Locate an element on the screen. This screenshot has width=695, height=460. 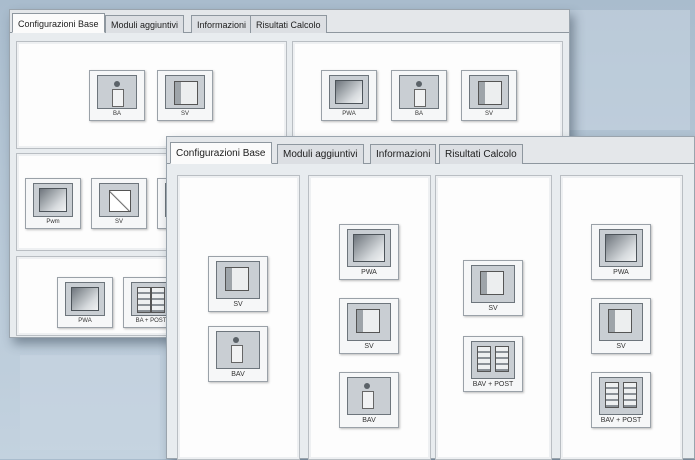
config-column: PWA SV BAV is located at coordinates (369, 317).